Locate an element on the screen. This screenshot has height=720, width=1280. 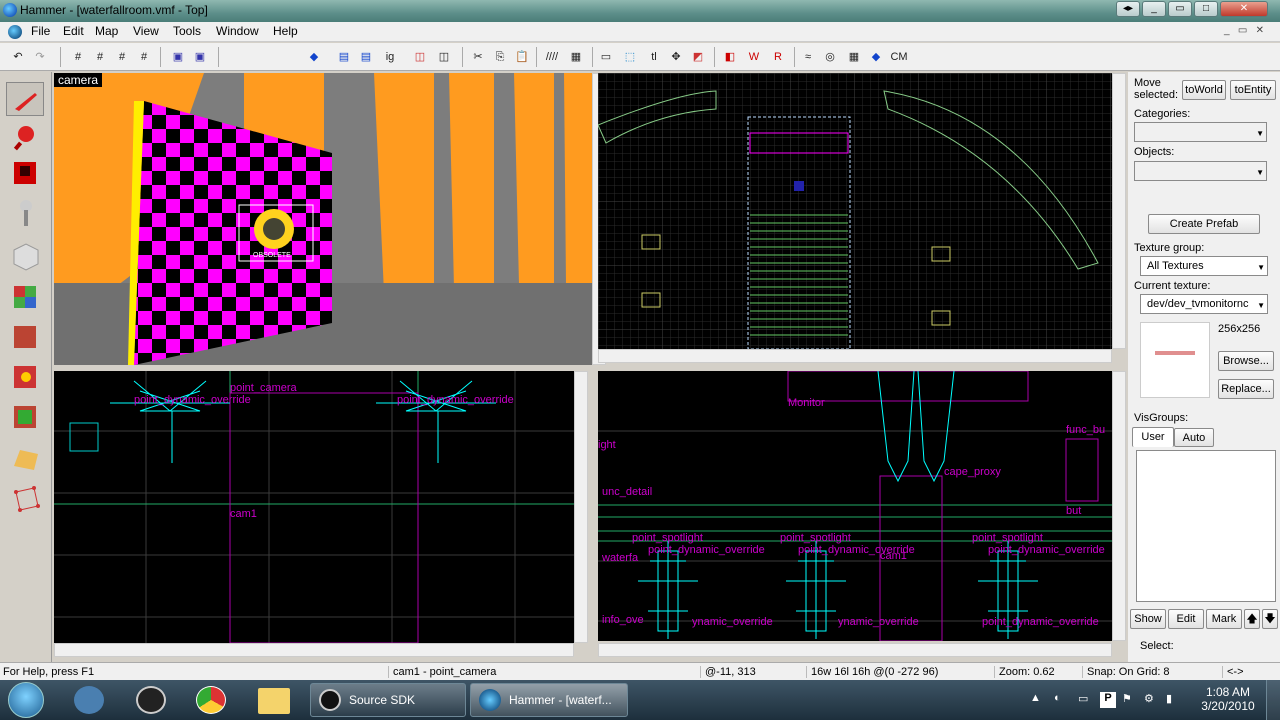
menu-window: Window is located at coordinates (237, 31).